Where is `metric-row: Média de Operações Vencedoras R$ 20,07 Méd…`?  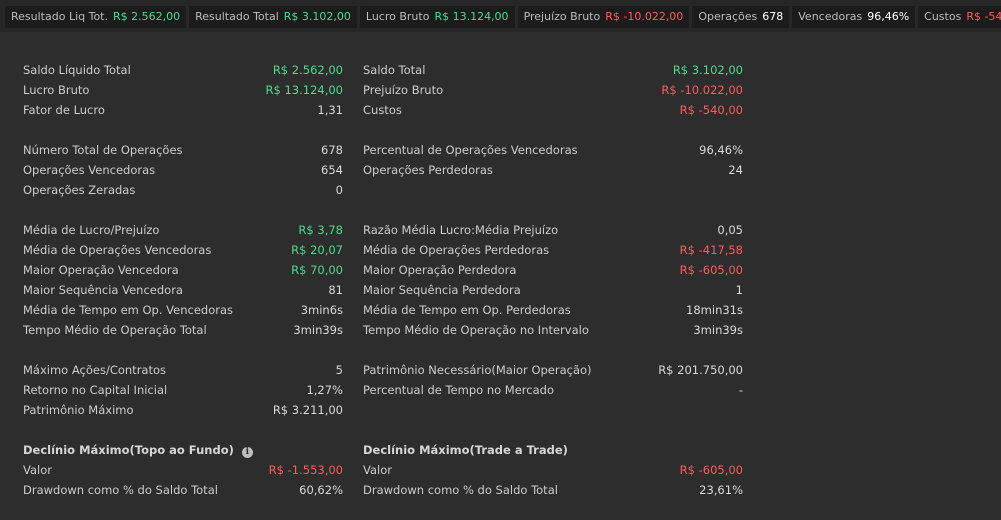
metric-row: Média de Operações Vencedoras R$ 20,07 Méd… is located at coordinates (383, 250).